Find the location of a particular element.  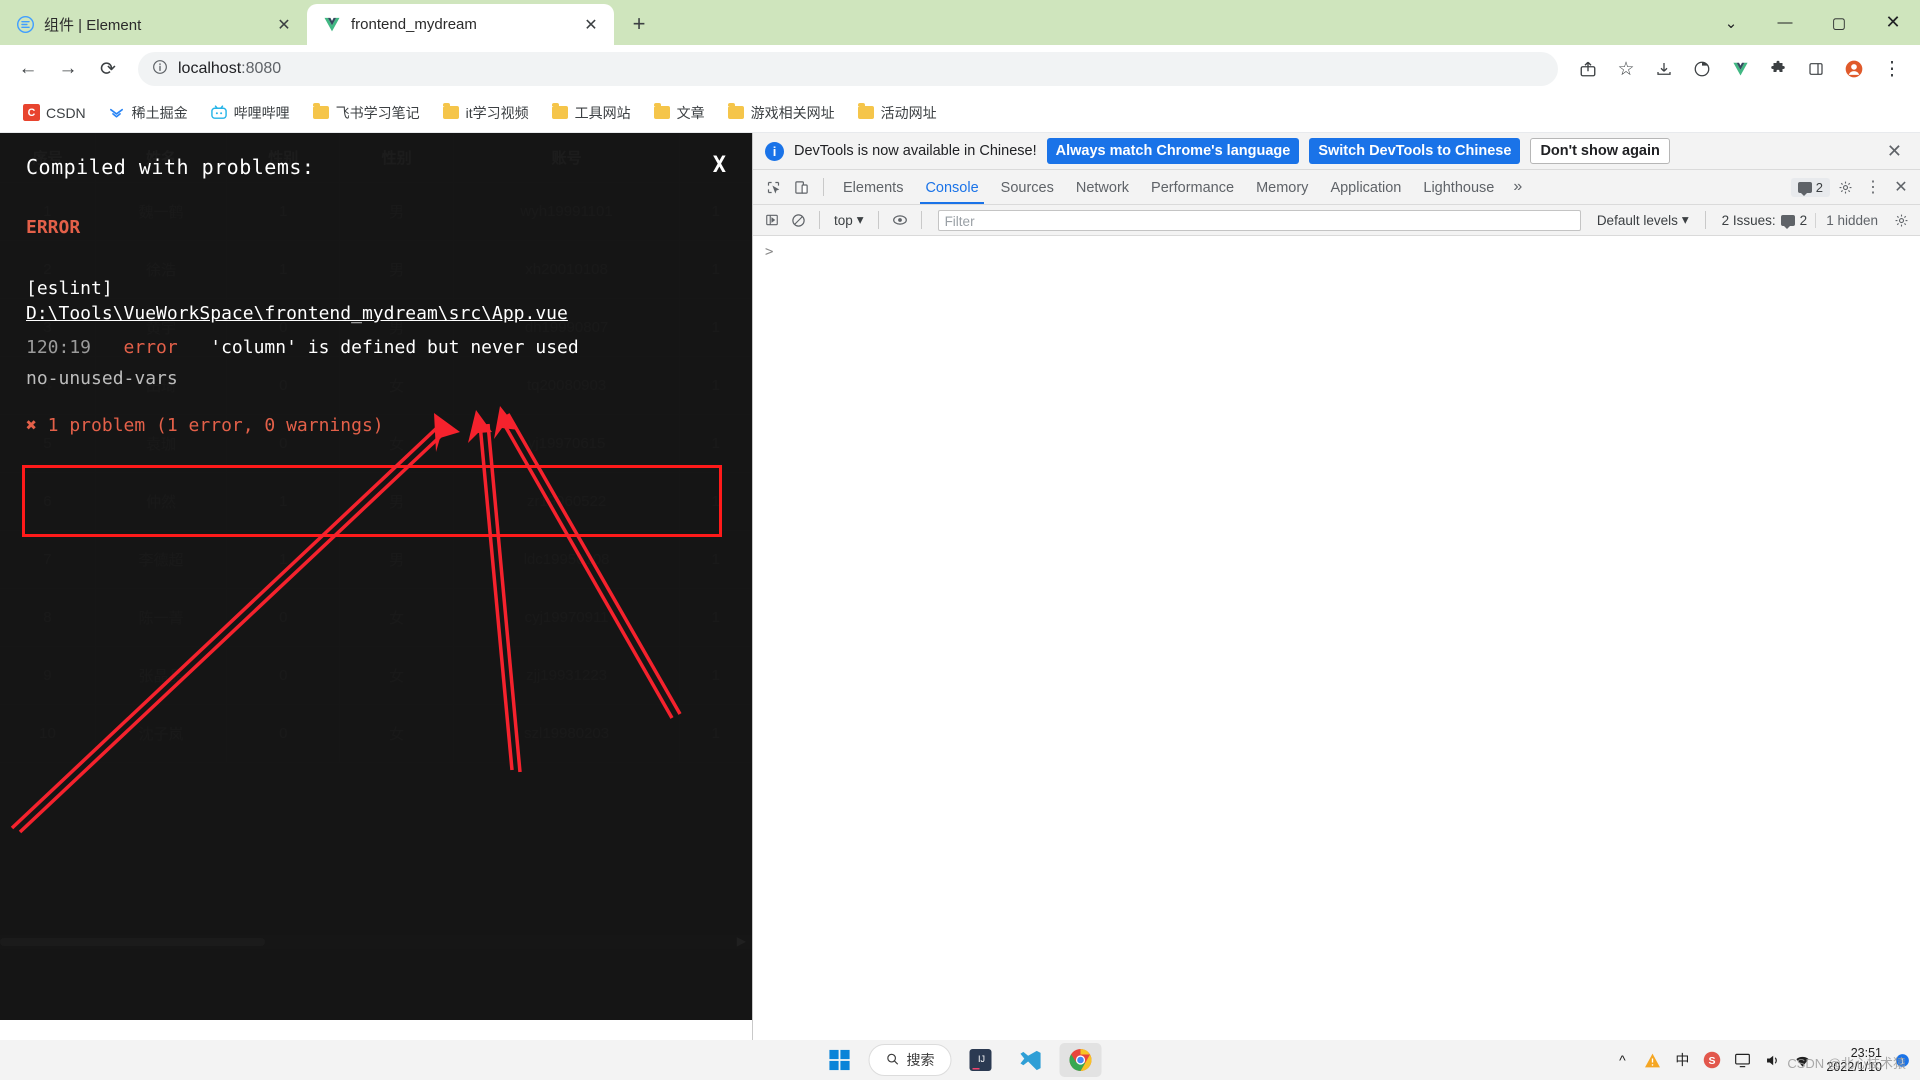

tab-sources: Sources is located at coordinates (1027, 187).